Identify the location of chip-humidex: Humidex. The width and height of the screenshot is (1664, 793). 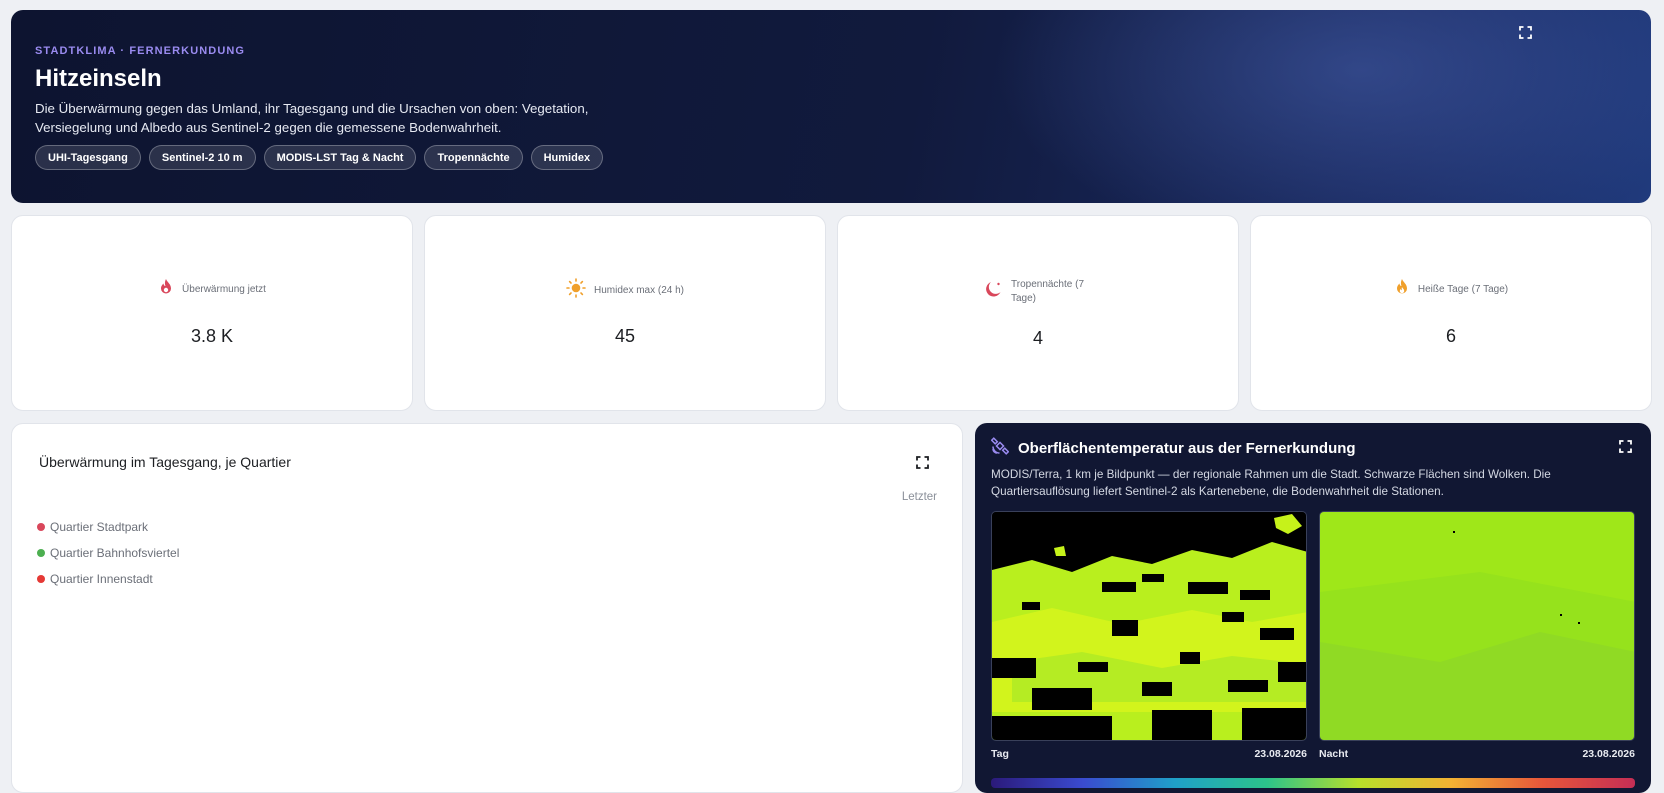
(567, 157).